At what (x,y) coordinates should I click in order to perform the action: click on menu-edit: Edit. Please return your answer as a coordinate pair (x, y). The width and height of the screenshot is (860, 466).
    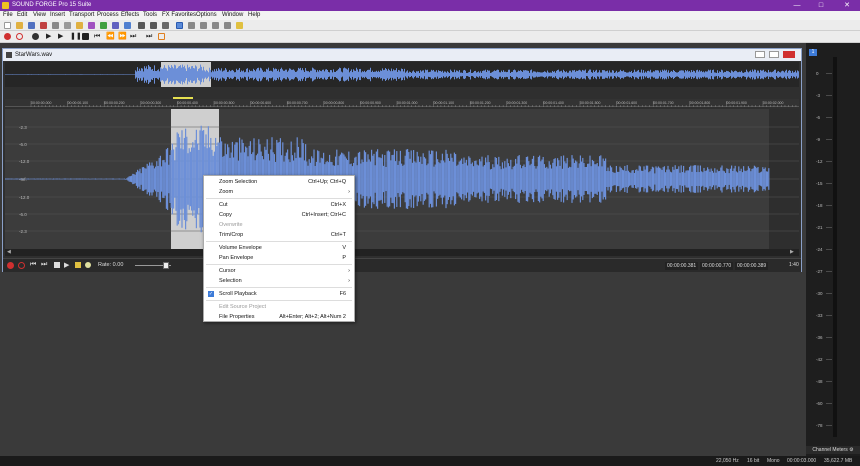
    Looking at the image, I should click on (22, 15).